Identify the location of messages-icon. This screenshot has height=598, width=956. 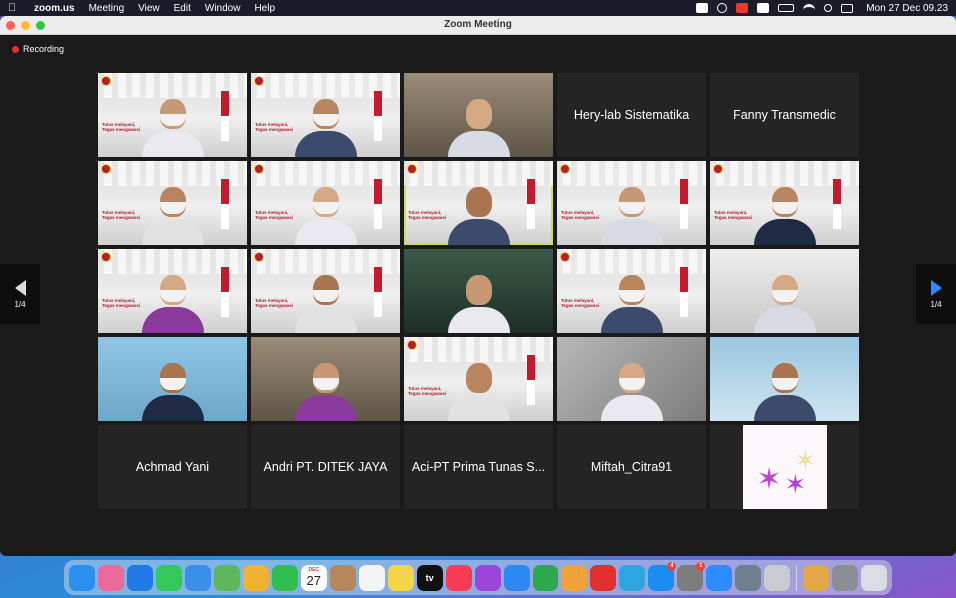
(168, 577).